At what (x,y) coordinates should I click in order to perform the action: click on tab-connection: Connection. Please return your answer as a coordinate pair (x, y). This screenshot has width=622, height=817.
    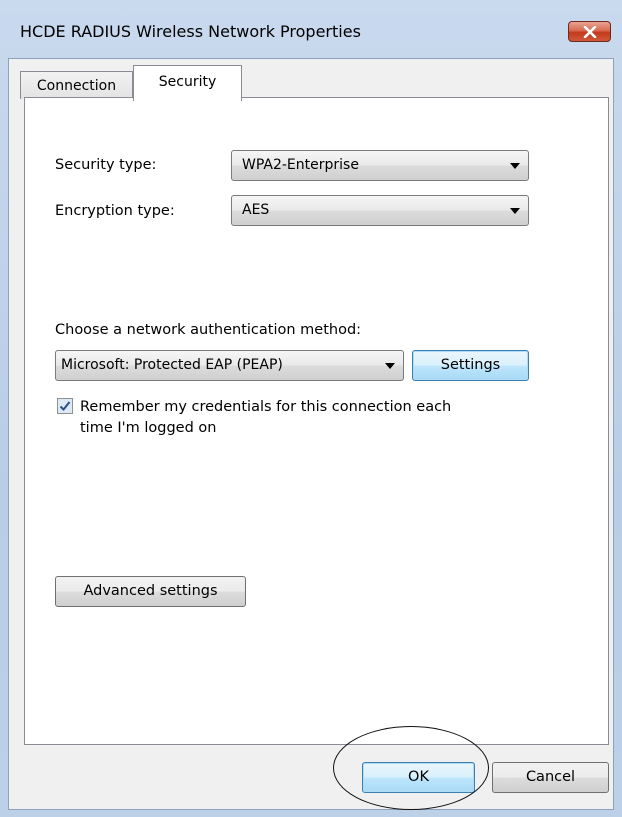
    Looking at the image, I should click on (76, 85).